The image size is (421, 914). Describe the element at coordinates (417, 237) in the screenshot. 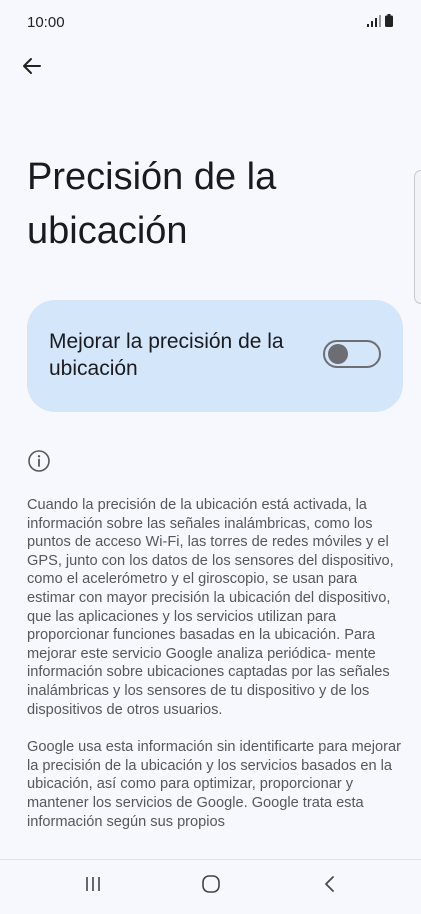

I see `scroll-indicator` at that location.